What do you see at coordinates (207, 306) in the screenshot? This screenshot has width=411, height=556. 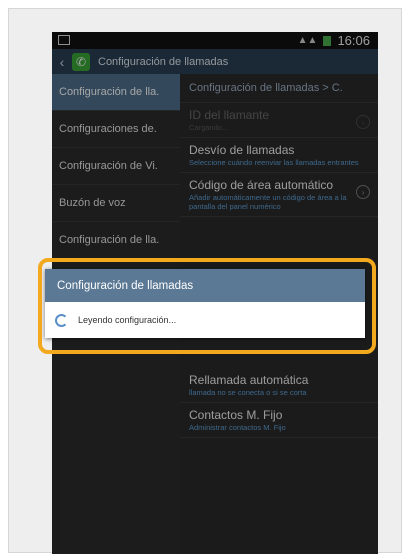 I see `highlight-ring` at bounding box center [207, 306].